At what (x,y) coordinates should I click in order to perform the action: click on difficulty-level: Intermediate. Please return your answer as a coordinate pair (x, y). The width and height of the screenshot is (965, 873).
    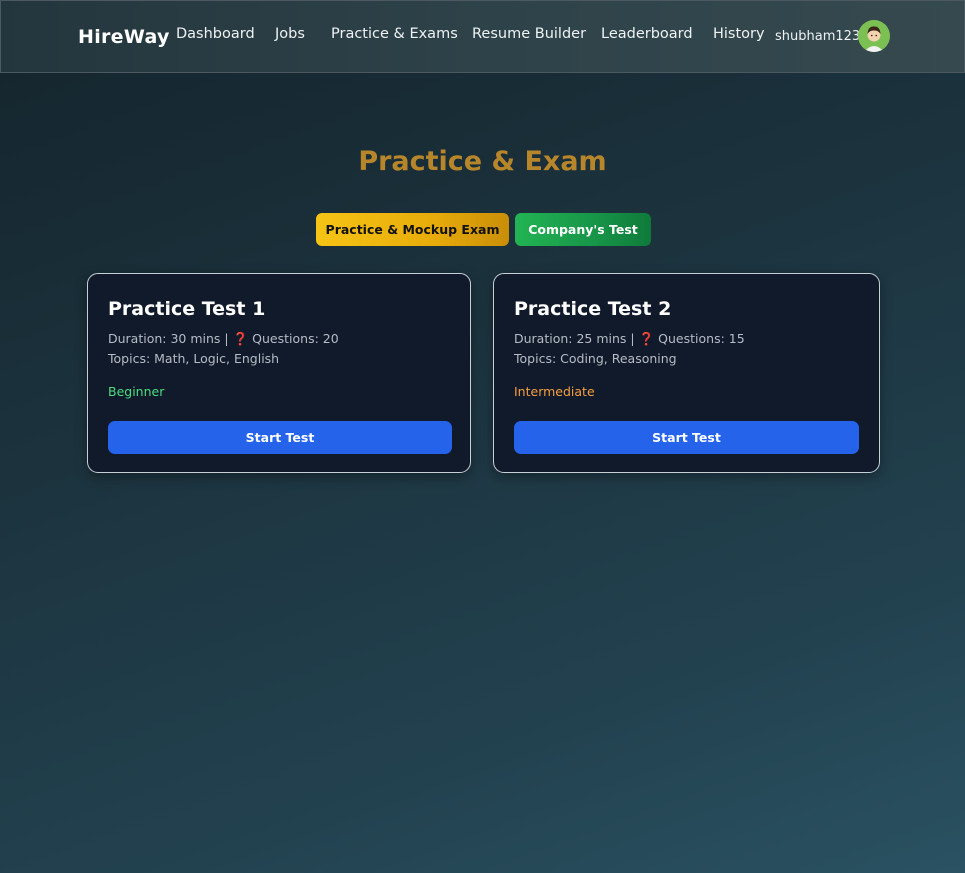
    Looking at the image, I should click on (554, 391).